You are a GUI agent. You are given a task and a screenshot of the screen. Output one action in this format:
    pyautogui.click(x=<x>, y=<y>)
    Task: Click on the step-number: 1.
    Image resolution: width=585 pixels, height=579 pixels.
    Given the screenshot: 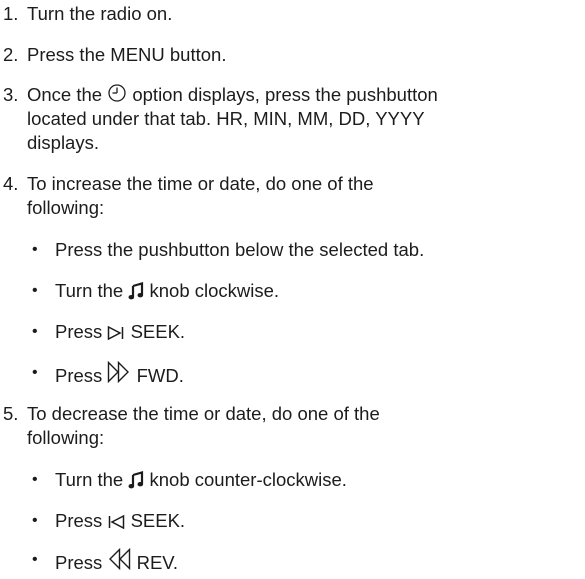 What is the action you would take?
    pyautogui.click(x=11, y=13)
    